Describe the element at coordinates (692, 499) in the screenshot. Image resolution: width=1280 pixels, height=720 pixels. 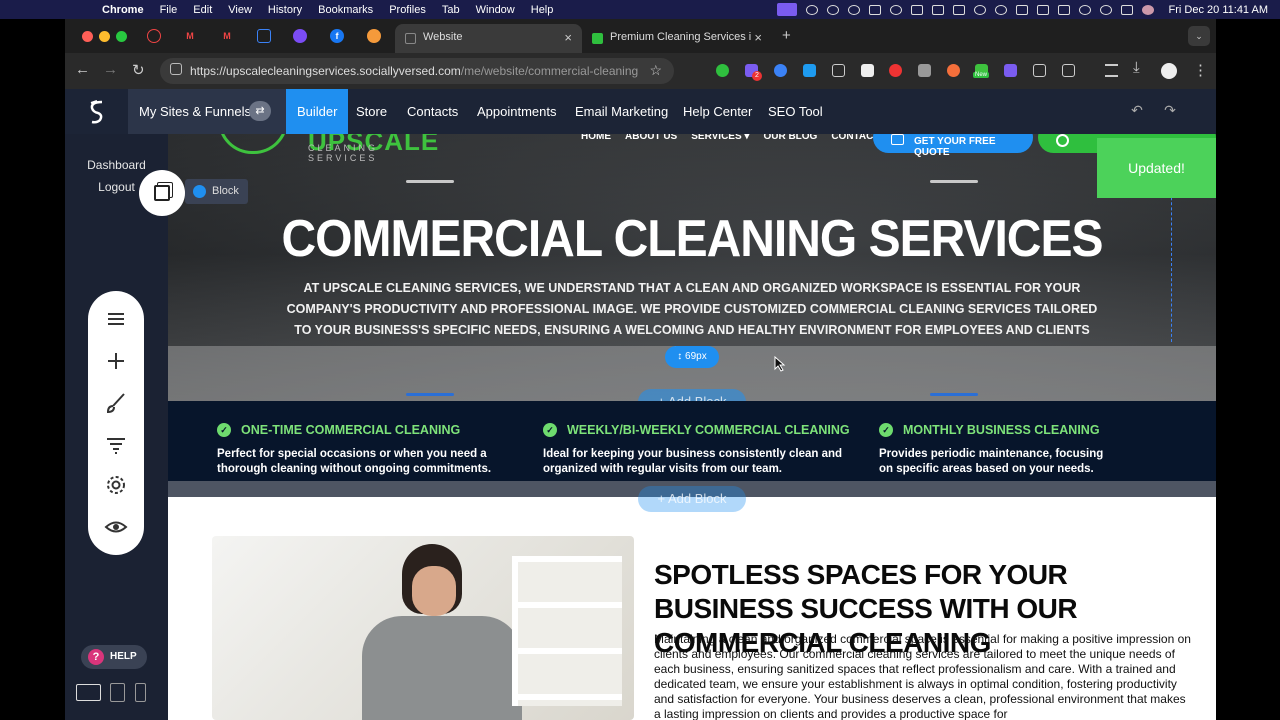
I see `add-block-button: + Add Block` at that location.